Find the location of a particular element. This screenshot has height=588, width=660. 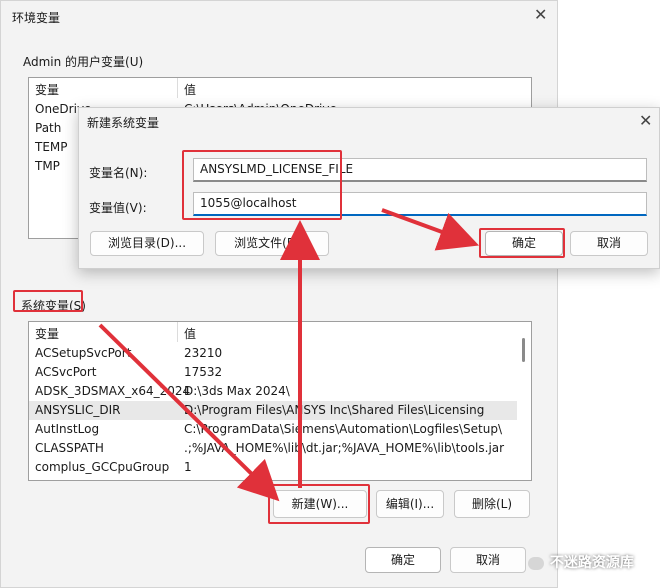

watermark-text: 不迷路资源库 is located at coordinates (591, 563).